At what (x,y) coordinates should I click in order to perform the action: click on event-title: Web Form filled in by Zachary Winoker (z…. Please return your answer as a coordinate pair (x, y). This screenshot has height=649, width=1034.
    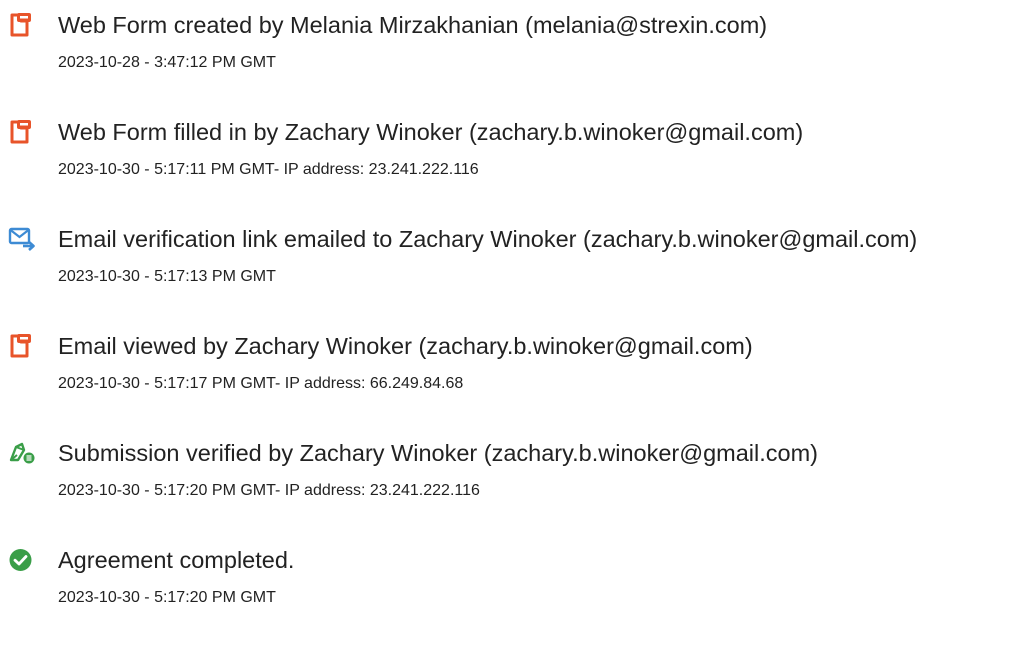
    Looking at the image, I should click on (431, 132).